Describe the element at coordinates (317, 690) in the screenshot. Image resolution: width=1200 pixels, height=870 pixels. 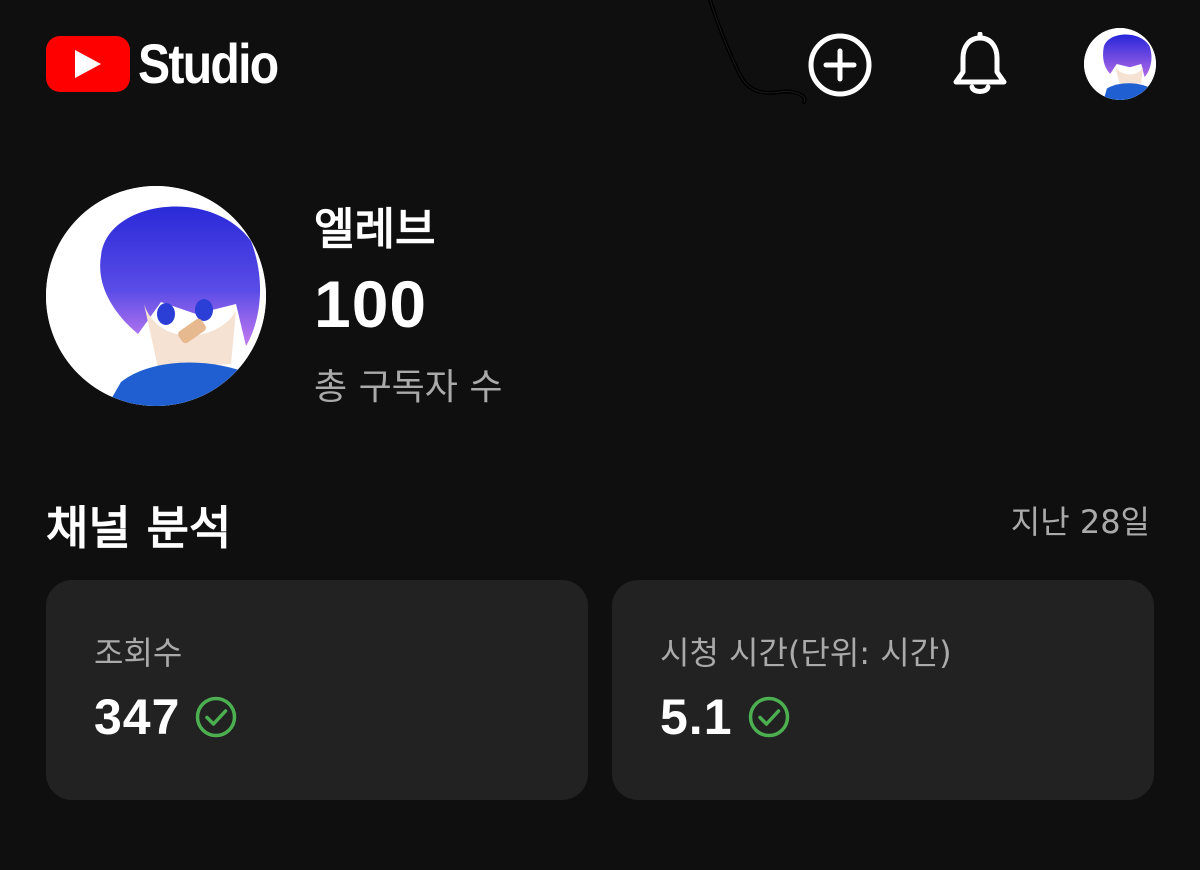
I see `views-card: 조회수 347` at that location.